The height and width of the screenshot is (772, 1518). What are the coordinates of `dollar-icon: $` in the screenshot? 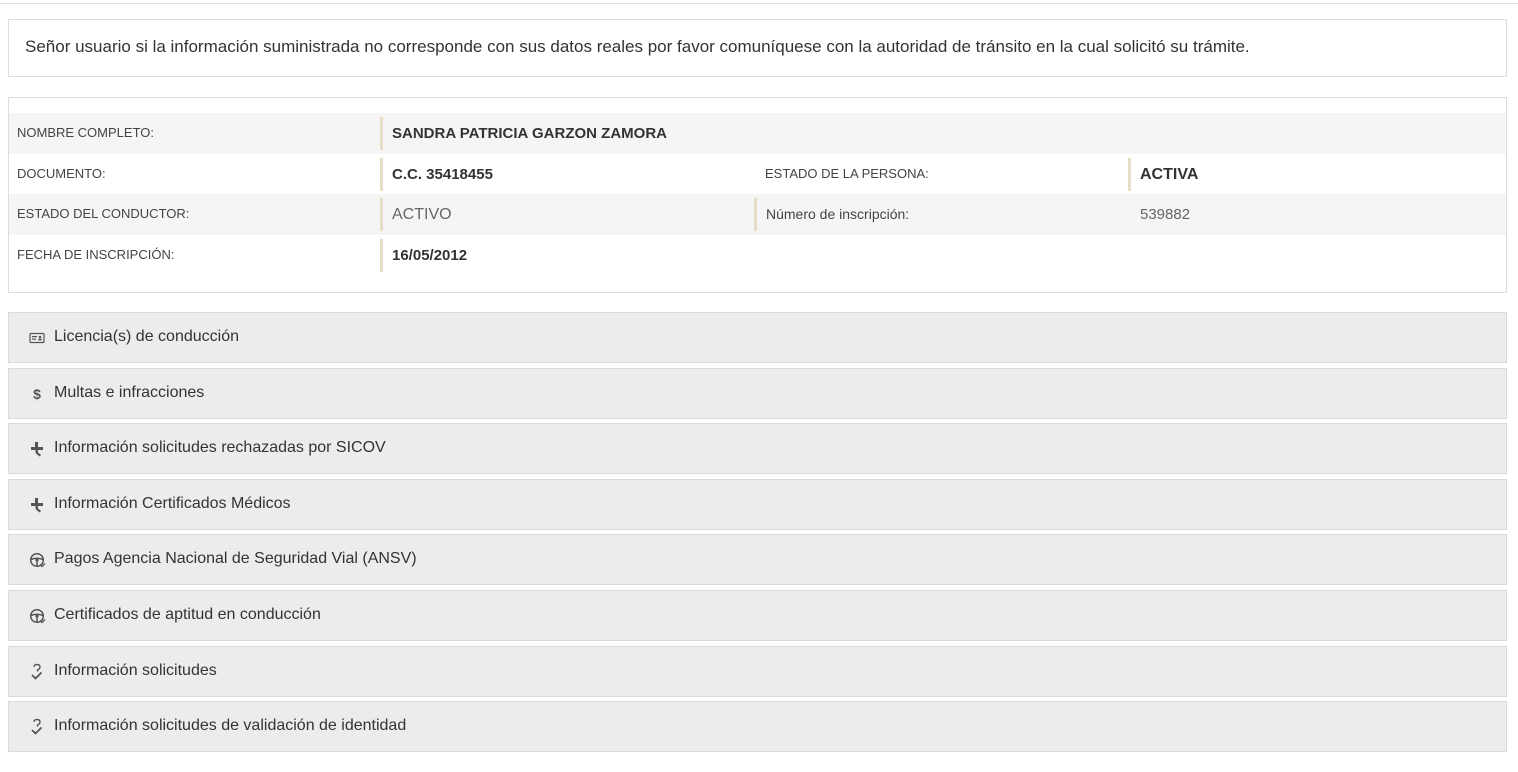 It's located at (37, 394).